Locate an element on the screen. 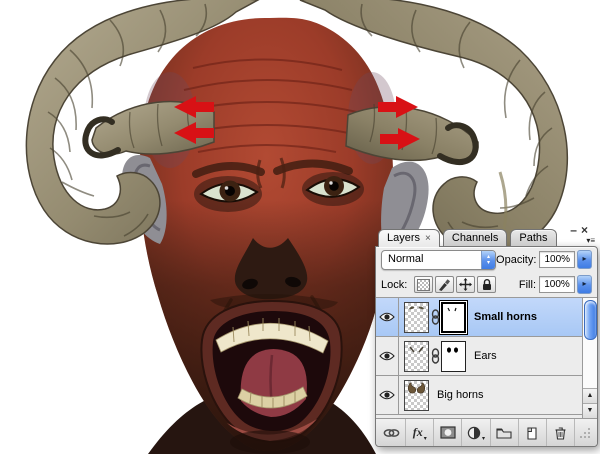  adjustment-layer-button: ▾ is located at coordinates (476, 432).